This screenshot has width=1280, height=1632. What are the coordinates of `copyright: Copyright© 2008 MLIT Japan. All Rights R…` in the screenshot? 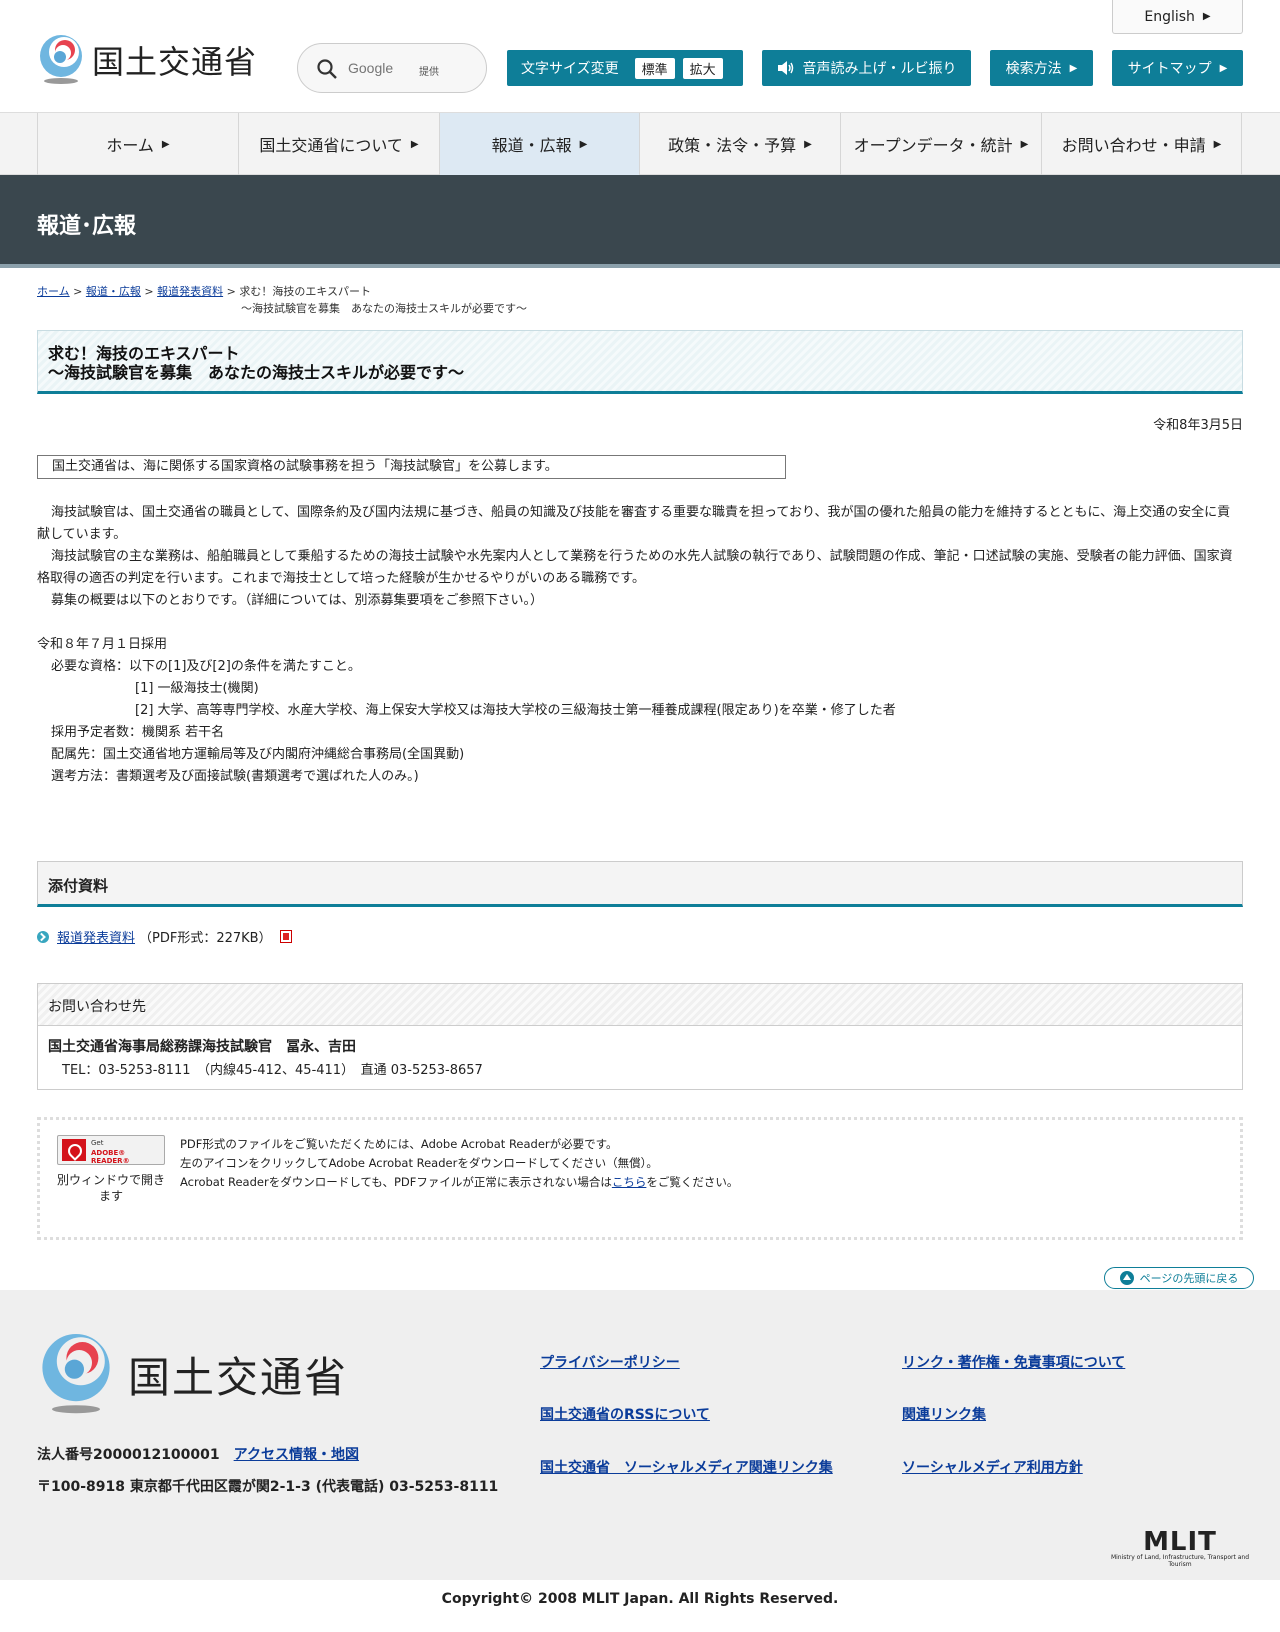 It's located at (640, 1599).